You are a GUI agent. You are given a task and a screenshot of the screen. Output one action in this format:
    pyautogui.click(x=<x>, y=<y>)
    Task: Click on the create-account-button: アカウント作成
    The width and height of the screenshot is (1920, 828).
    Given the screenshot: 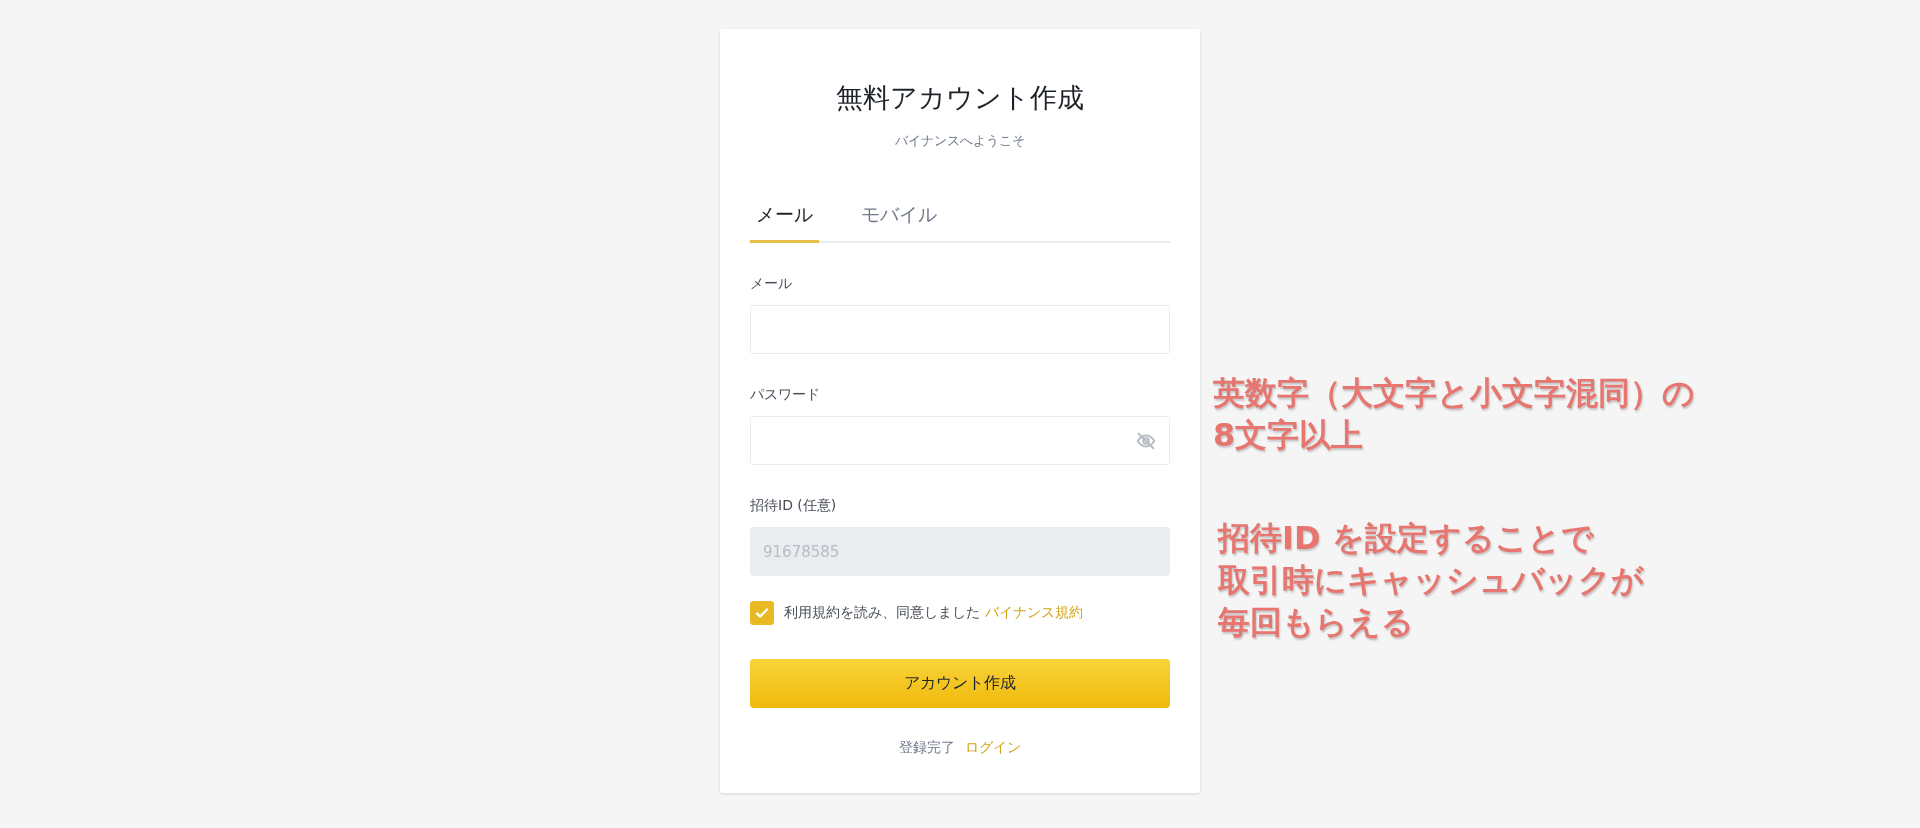 What is the action you would take?
    pyautogui.click(x=960, y=683)
    